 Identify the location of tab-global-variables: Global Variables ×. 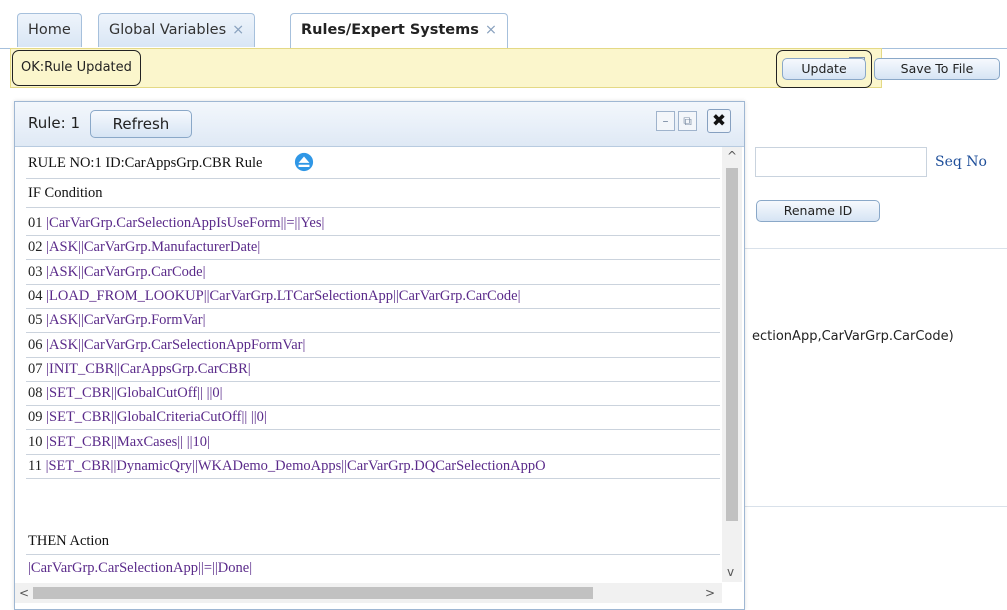
(177, 30).